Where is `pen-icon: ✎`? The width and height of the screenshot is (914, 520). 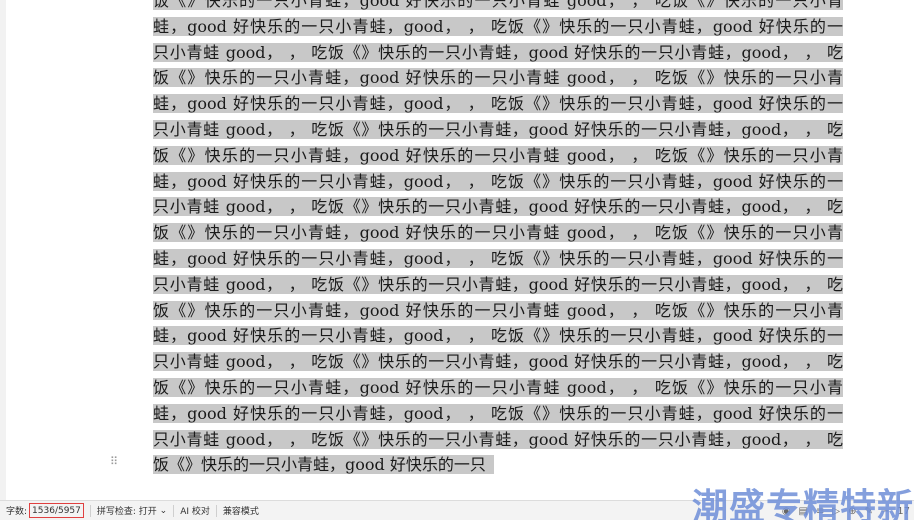
pen-icon: ✎ is located at coordinates (868, 511).